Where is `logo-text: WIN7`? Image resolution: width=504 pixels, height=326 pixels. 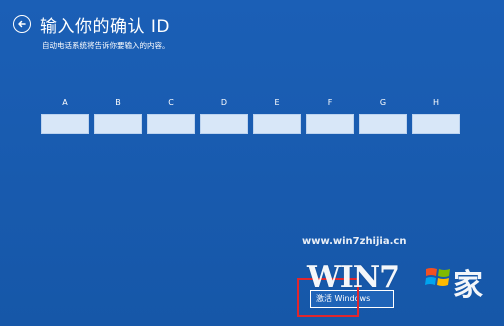 logo-text: WIN7 is located at coordinates (353, 277).